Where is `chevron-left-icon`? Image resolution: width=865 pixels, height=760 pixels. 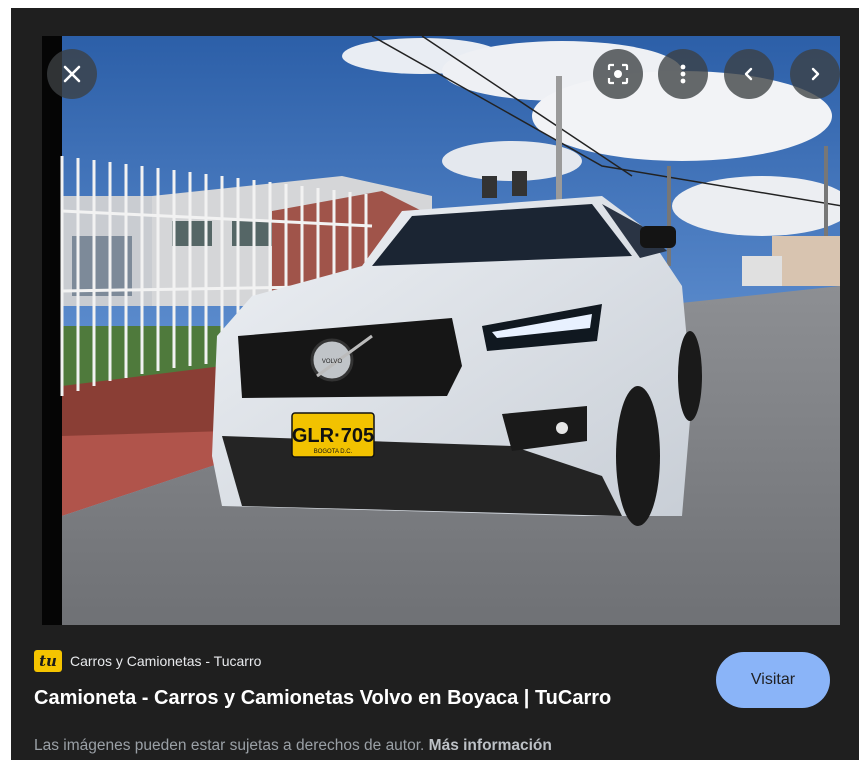 chevron-left-icon is located at coordinates (748, 74).